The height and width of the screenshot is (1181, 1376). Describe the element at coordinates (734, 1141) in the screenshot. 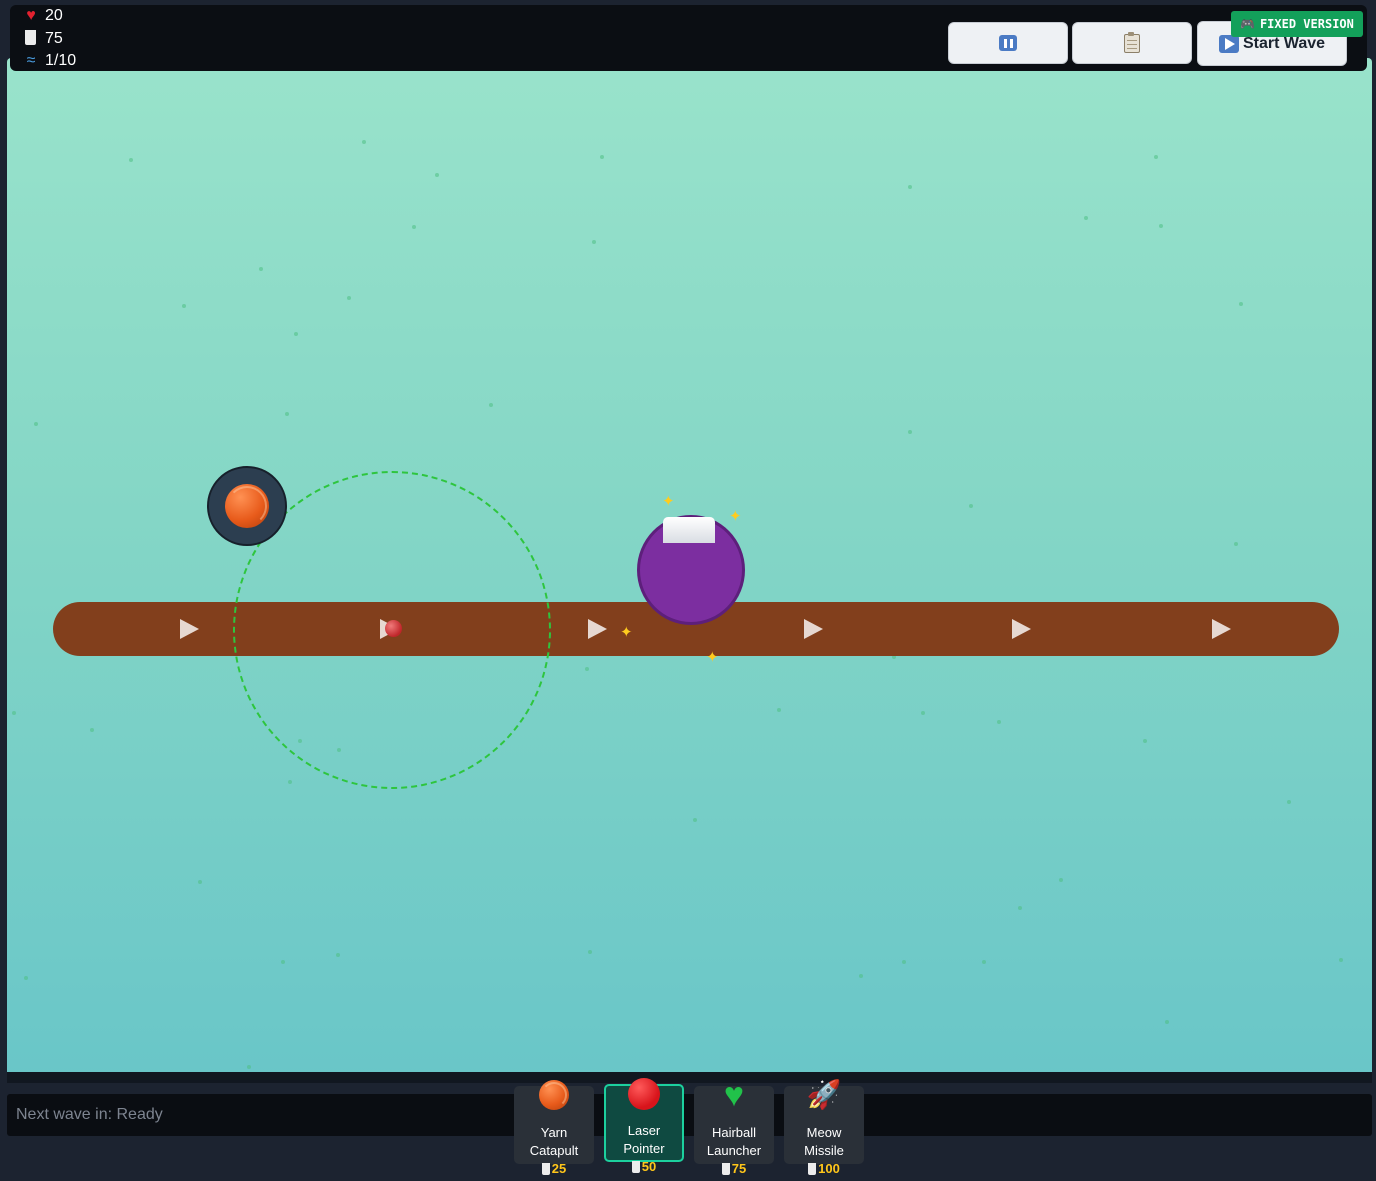

I see `shop-item-name: Hairball Launcher` at that location.